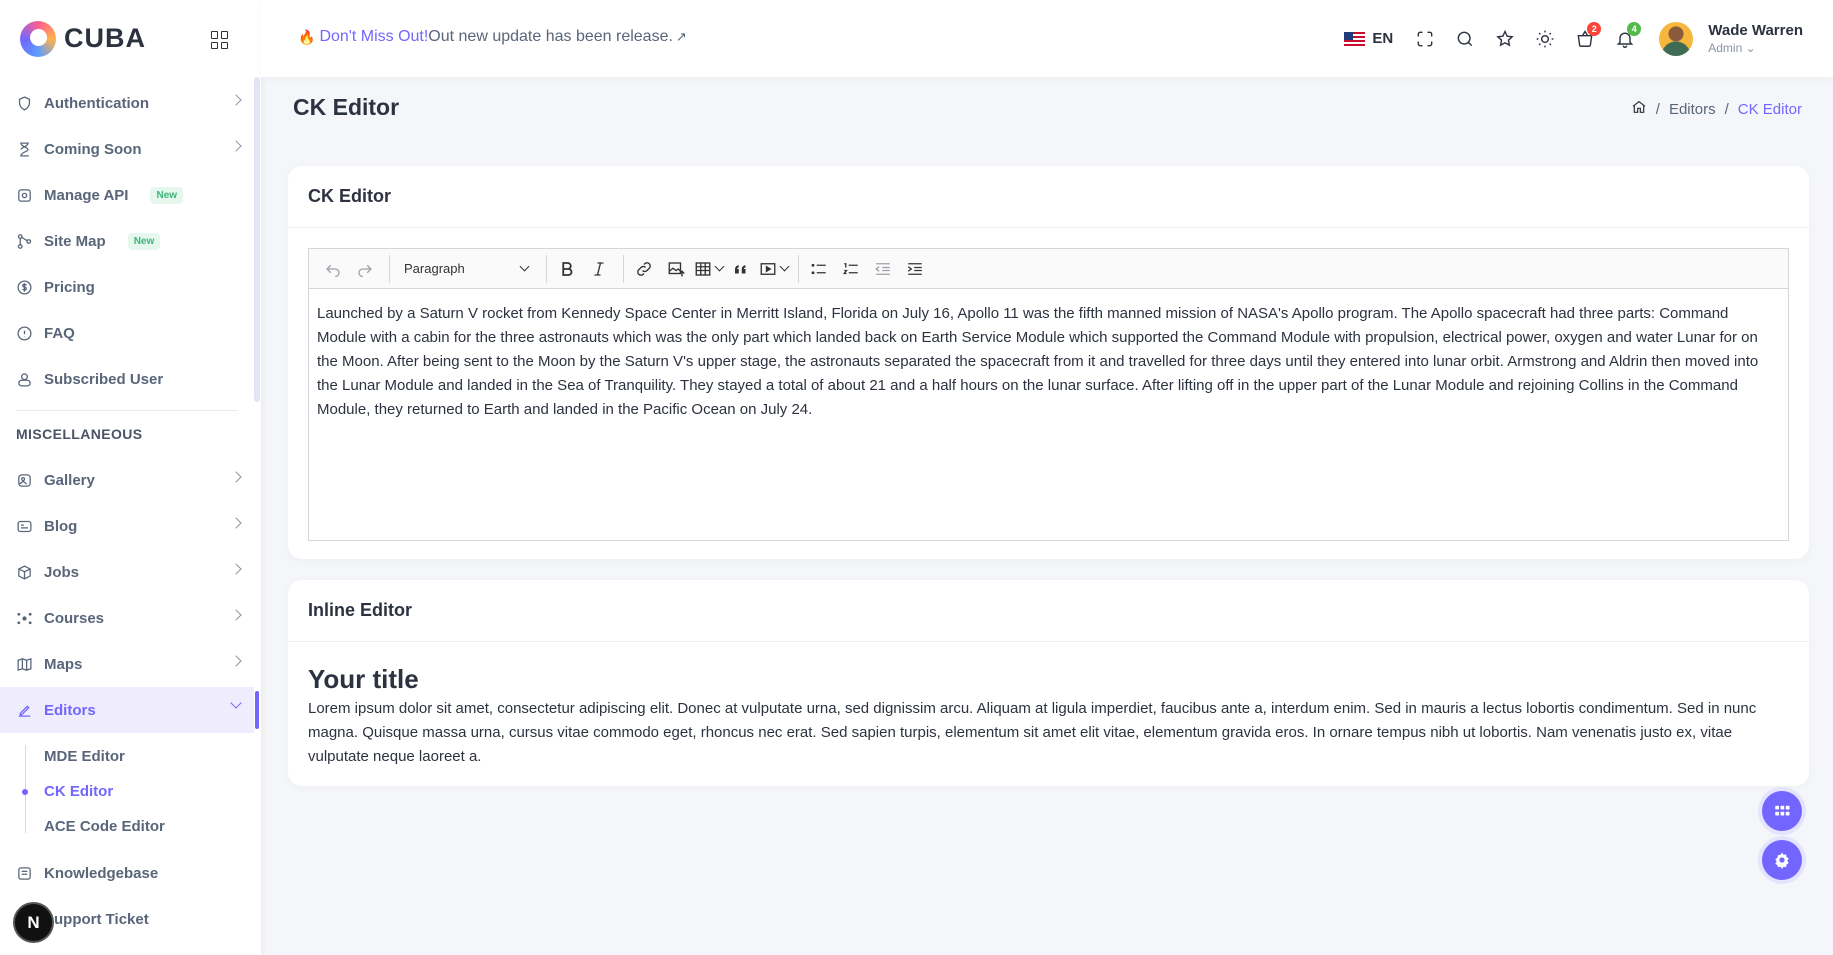  Describe the element at coordinates (819, 269) in the screenshot. I see `bulleted-list-icon` at that location.